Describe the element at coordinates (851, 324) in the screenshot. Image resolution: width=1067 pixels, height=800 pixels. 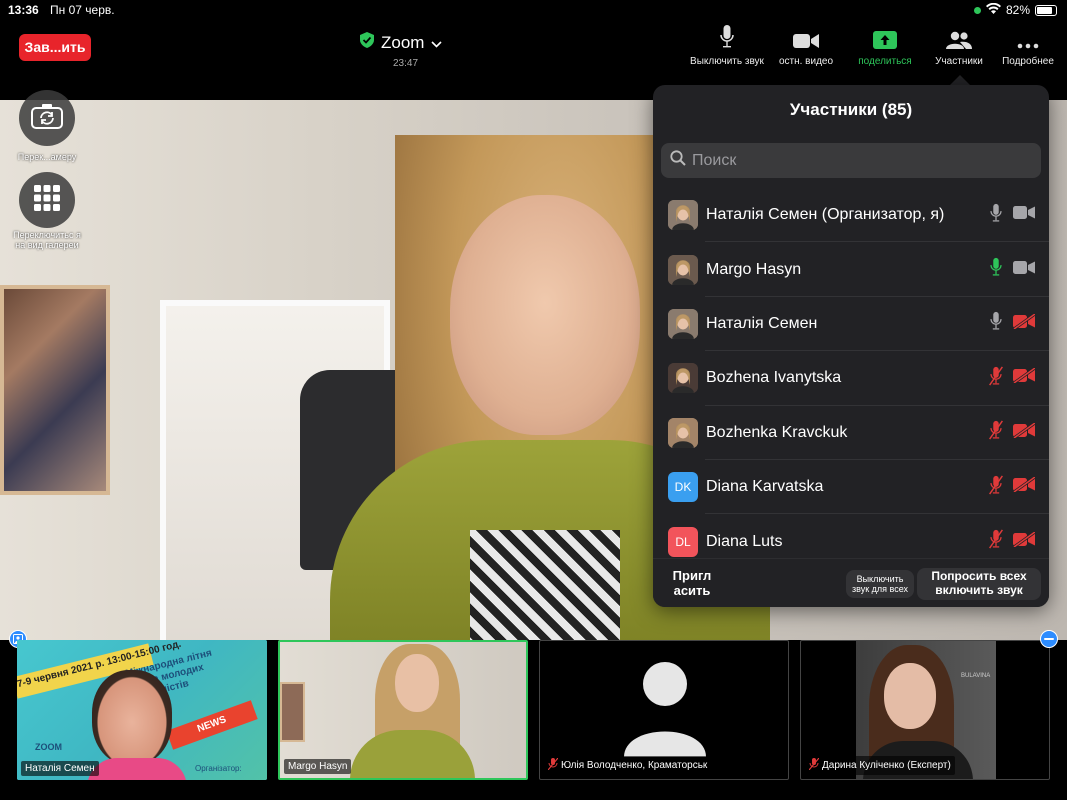
I see `participant-row: Наталія Семен` at that location.